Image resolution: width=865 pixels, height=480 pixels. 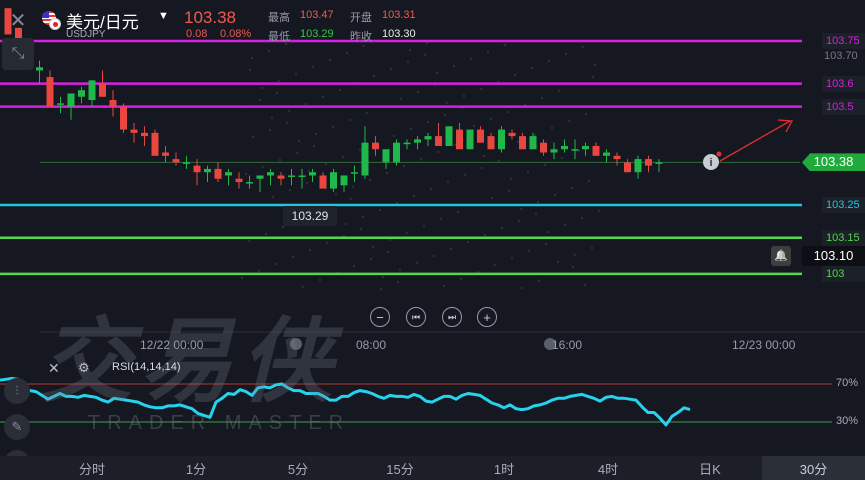 I want to click on time-label: 08:00, so click(x=371, y=345).